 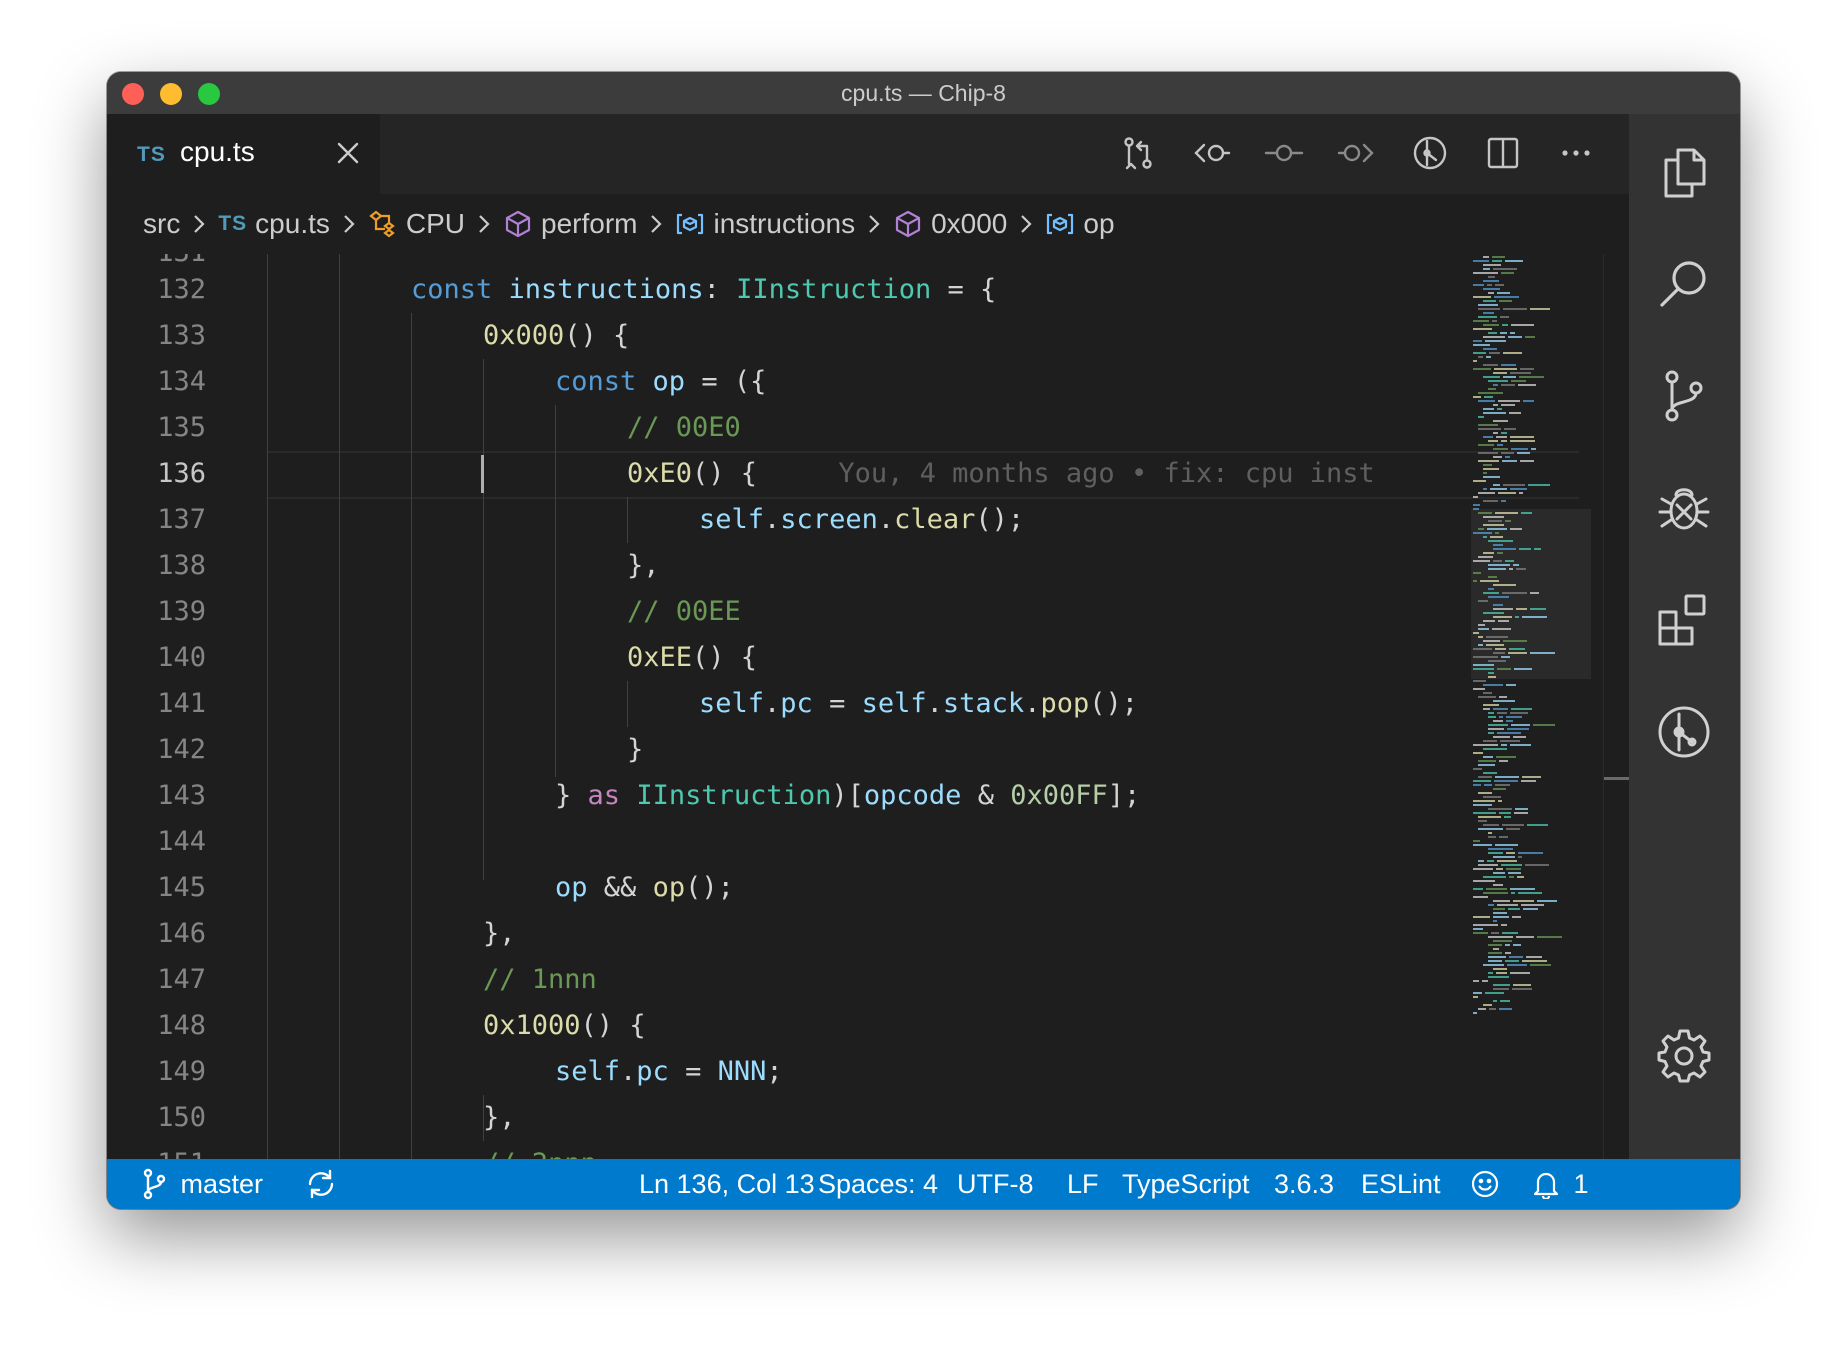 I want to click on notifications-button: 1, so click(x=1560, y=1184).